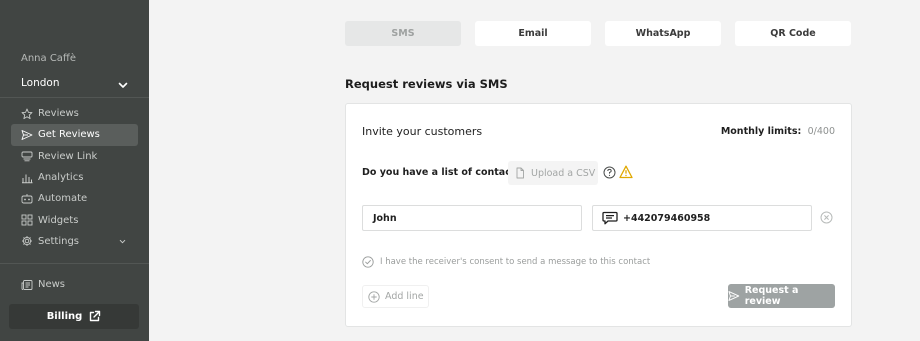 This screenshot has width=920, height=341. I want to click on sidebar-news-section: News, so click(74, 284).